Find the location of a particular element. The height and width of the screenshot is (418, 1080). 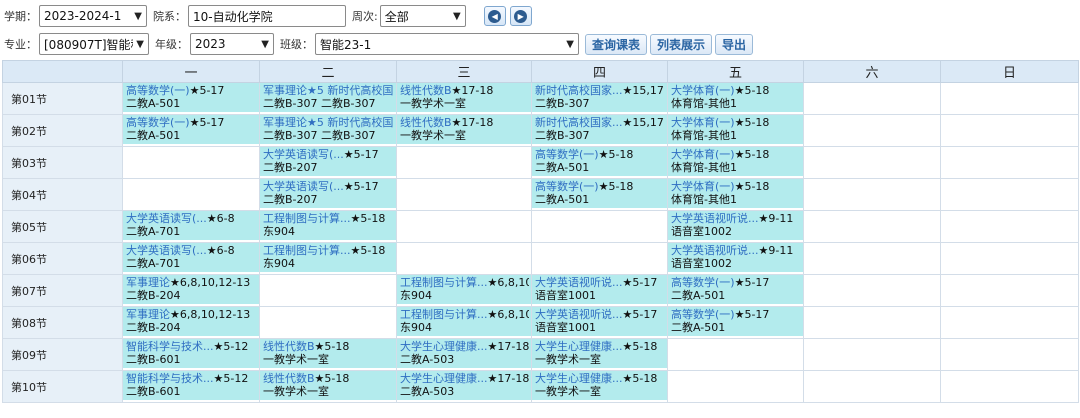

course-block: 智能科学与技术...★5-12 二教B-601 is located at coordinates (191, 385).